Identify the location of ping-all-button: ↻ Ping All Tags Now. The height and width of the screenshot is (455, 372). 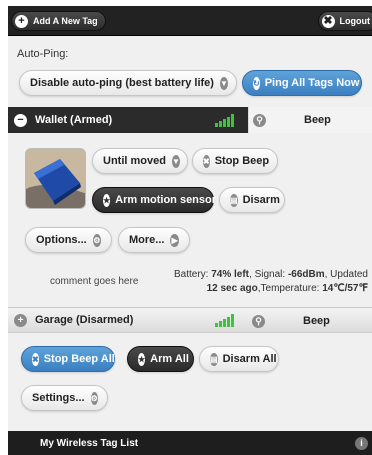
(302, 83).